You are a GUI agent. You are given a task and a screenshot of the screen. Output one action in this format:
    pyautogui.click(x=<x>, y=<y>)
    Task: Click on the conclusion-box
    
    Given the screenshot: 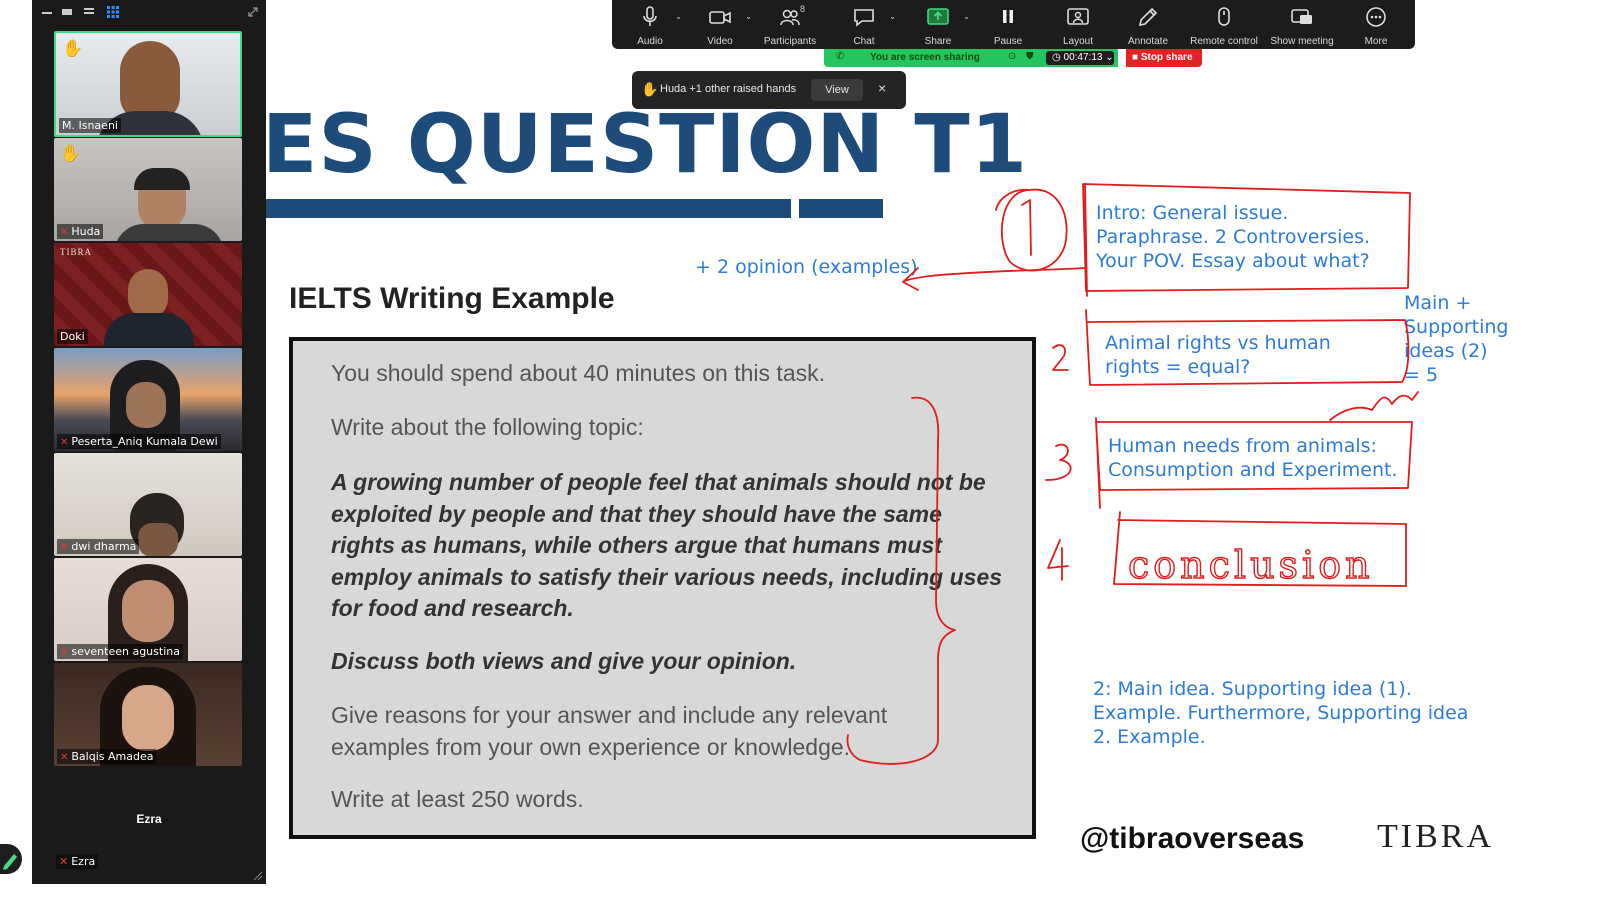 What is the action you would take?
    pyautogui.click(x=1260, y=549)
    